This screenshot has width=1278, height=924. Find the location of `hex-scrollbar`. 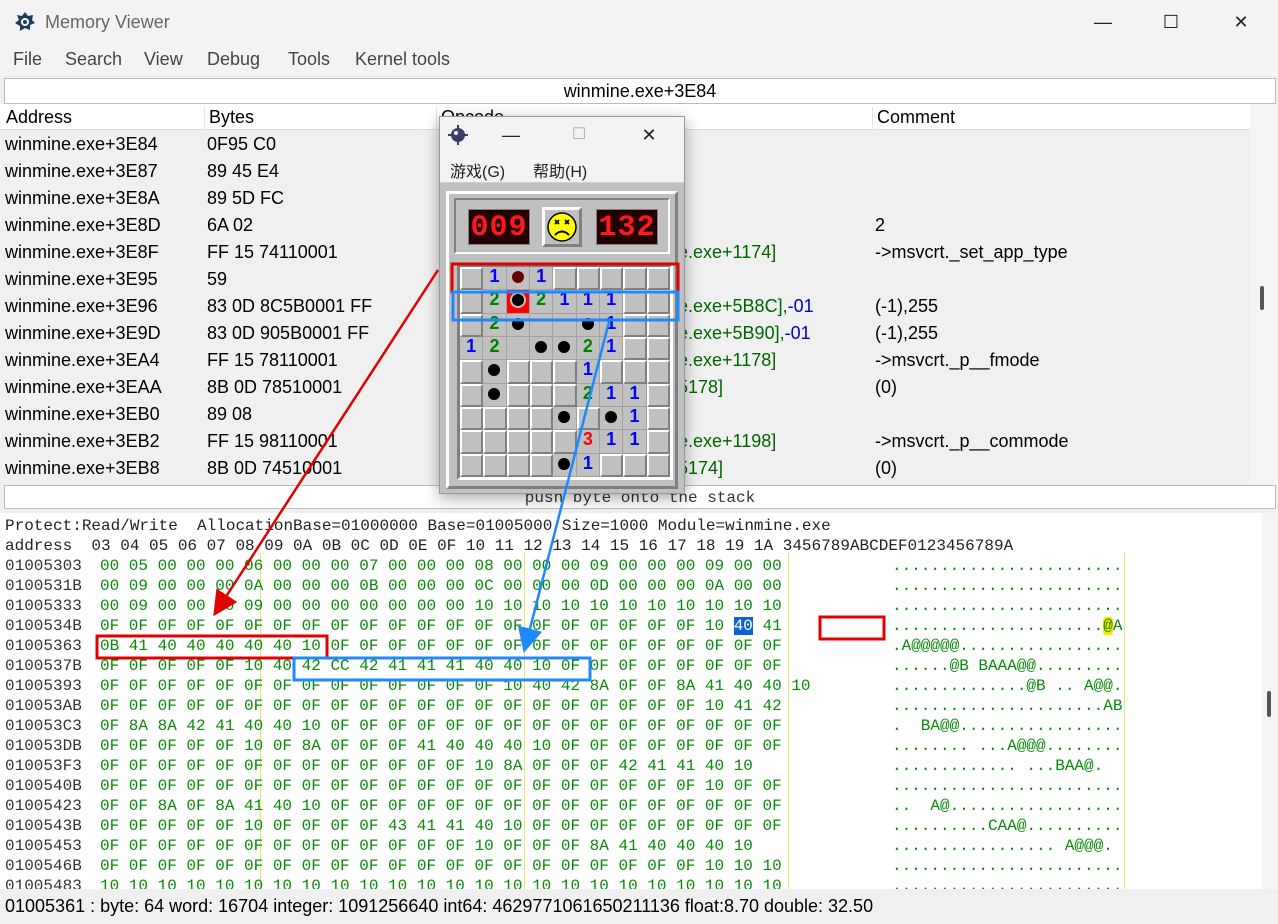

hex-scrollbar is located at coordinates (1270, 701).